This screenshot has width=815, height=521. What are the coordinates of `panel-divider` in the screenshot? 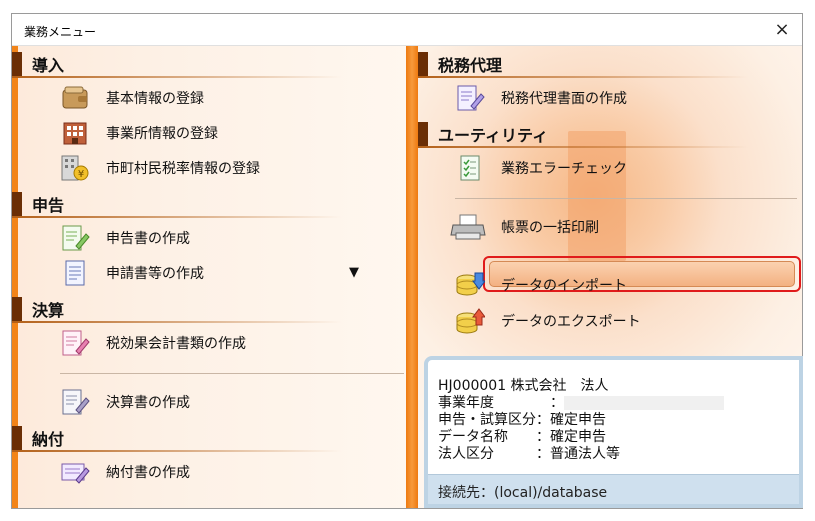 It's located at (412, 277).